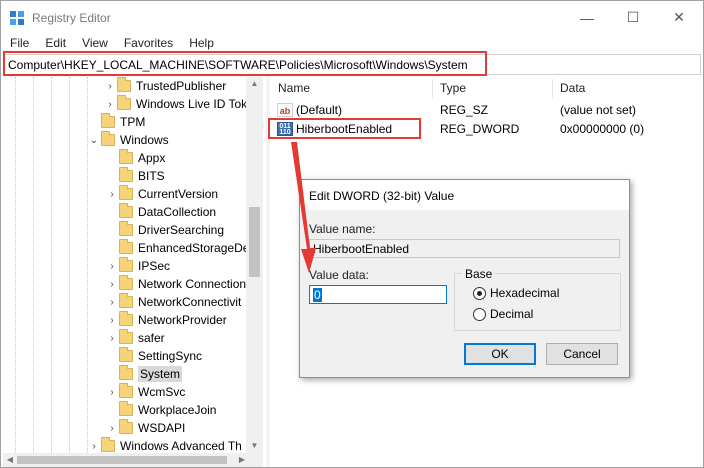 This screenshot has height=468, width=704. Describe the element at coordinates (177, 410) in the screenshot. I see `tree-item-label: WorkplaceJoin` at that location.